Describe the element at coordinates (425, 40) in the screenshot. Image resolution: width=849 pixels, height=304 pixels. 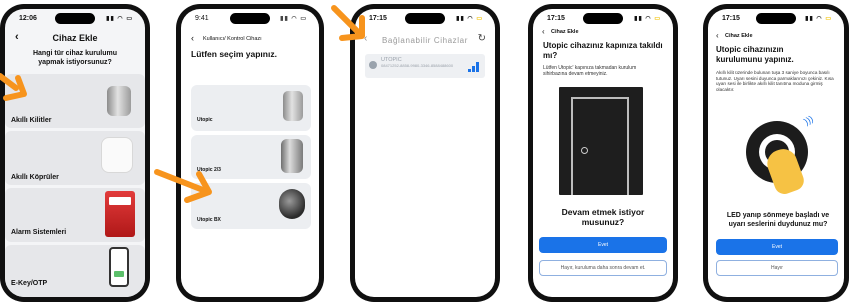
I see `page-title: Bağlanabilir Cihazlar` at that location.